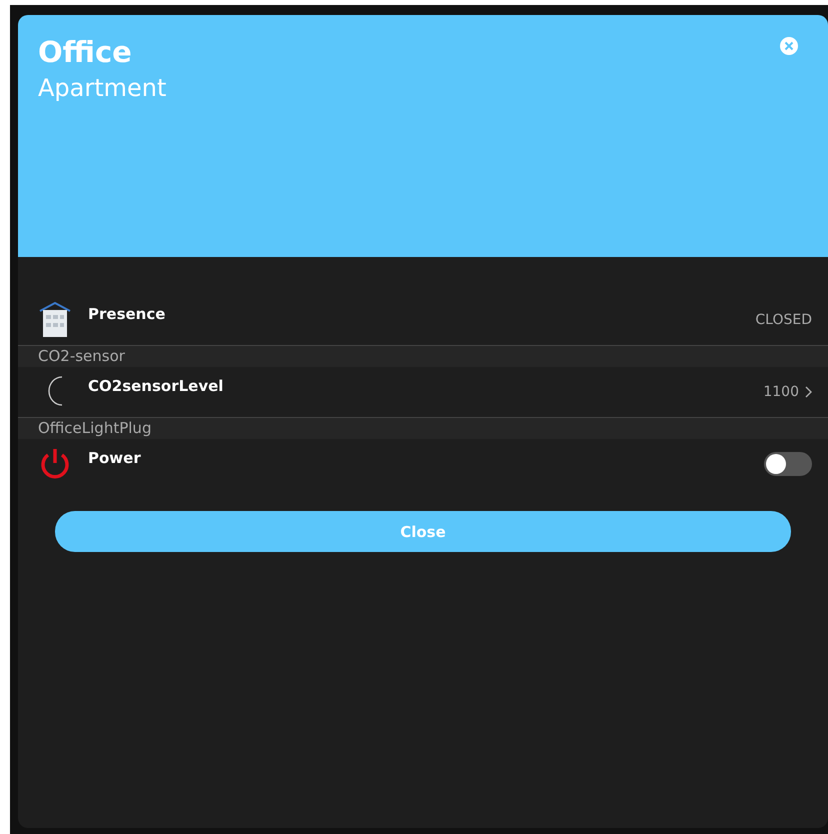 The height and width of the screenshot is (834, 828). Describe the element at coordinates (808, 392) in the screenshot. I see `chevron-icon` at that location.